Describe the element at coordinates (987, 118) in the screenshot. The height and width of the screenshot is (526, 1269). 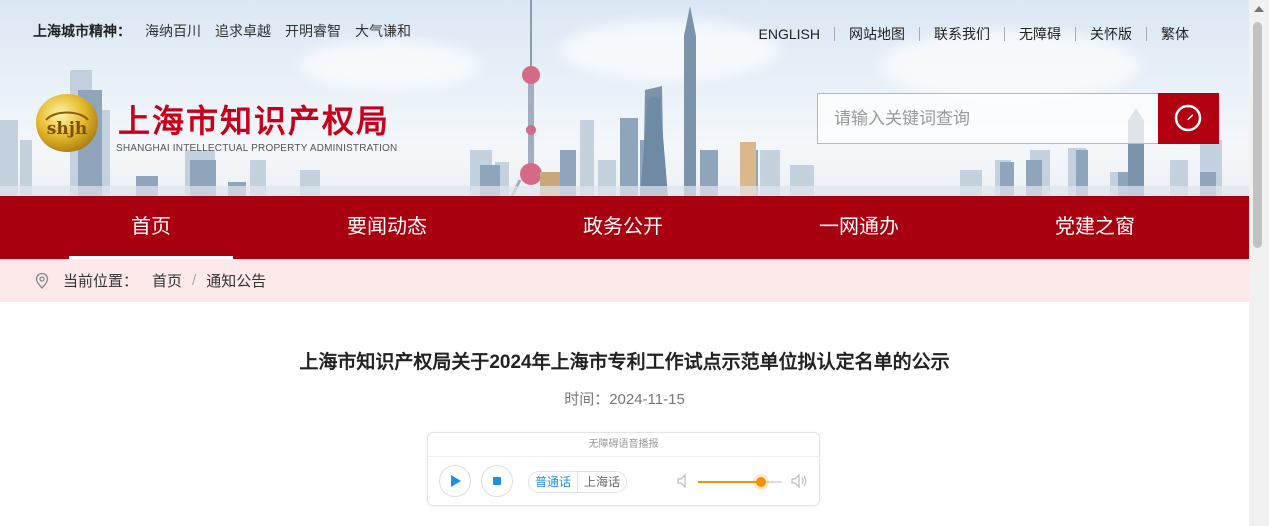
I see `search-input` at that location.